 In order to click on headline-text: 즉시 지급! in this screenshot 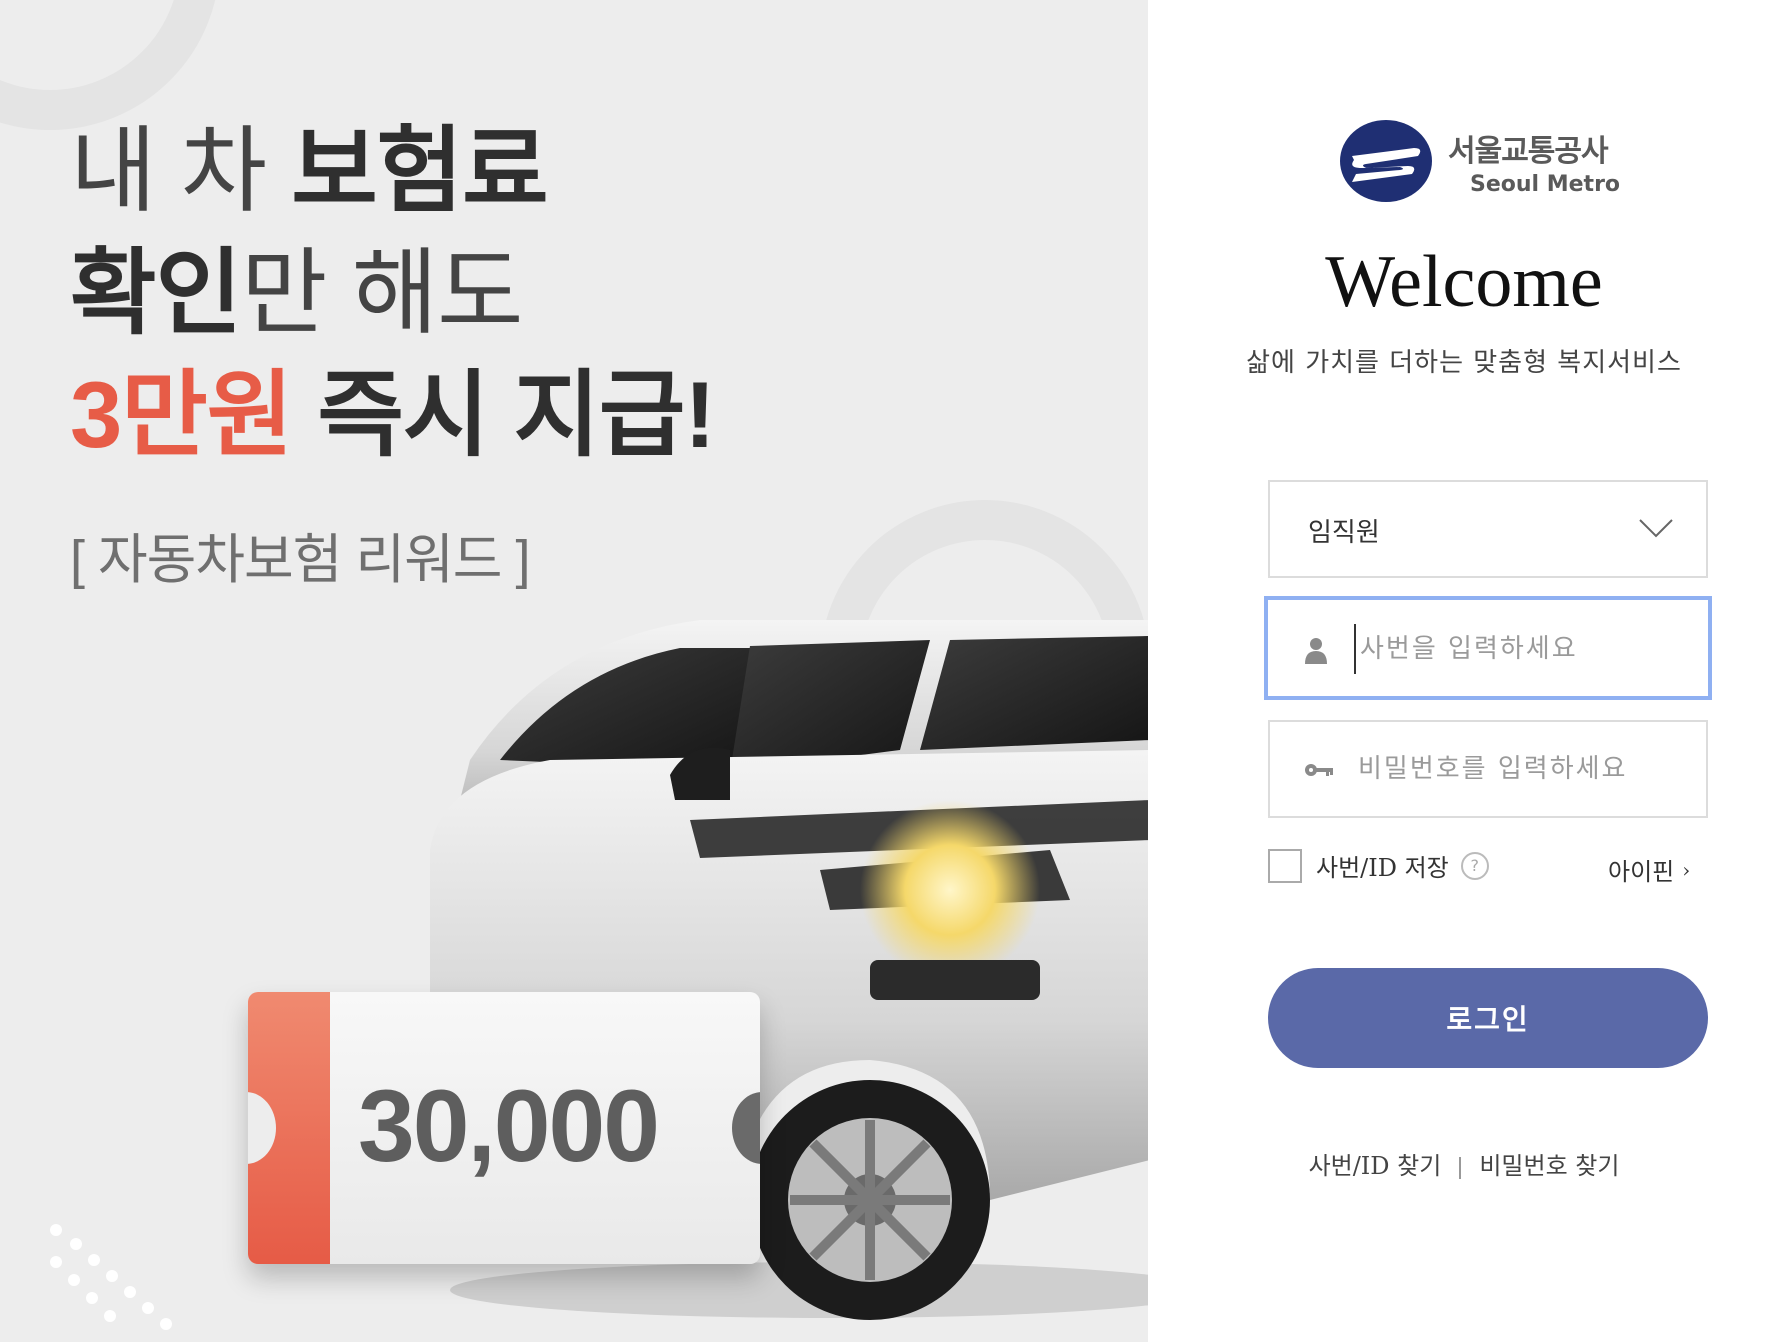, I will do `click(503, 414)`.